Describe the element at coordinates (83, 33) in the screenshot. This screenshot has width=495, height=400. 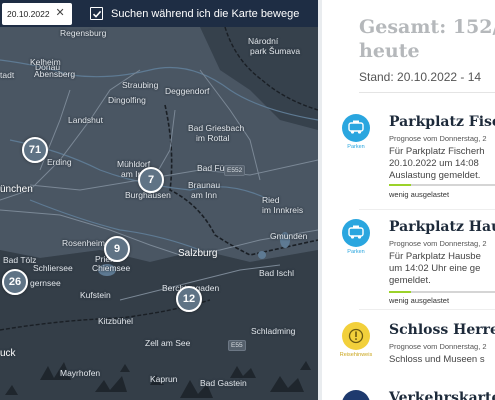
I see `place-regensburg: Regensburg` at that location.